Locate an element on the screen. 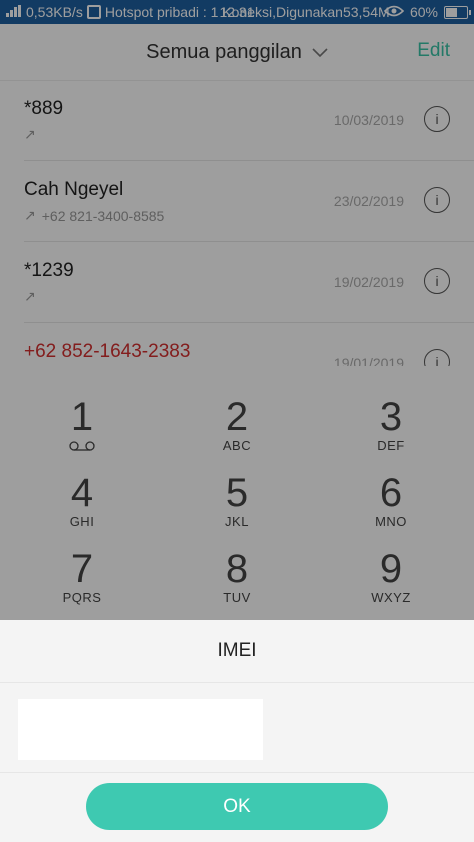 The height and width of the screenshot is (842, 474). ok-button: OK is located at coordinates (237, 806).